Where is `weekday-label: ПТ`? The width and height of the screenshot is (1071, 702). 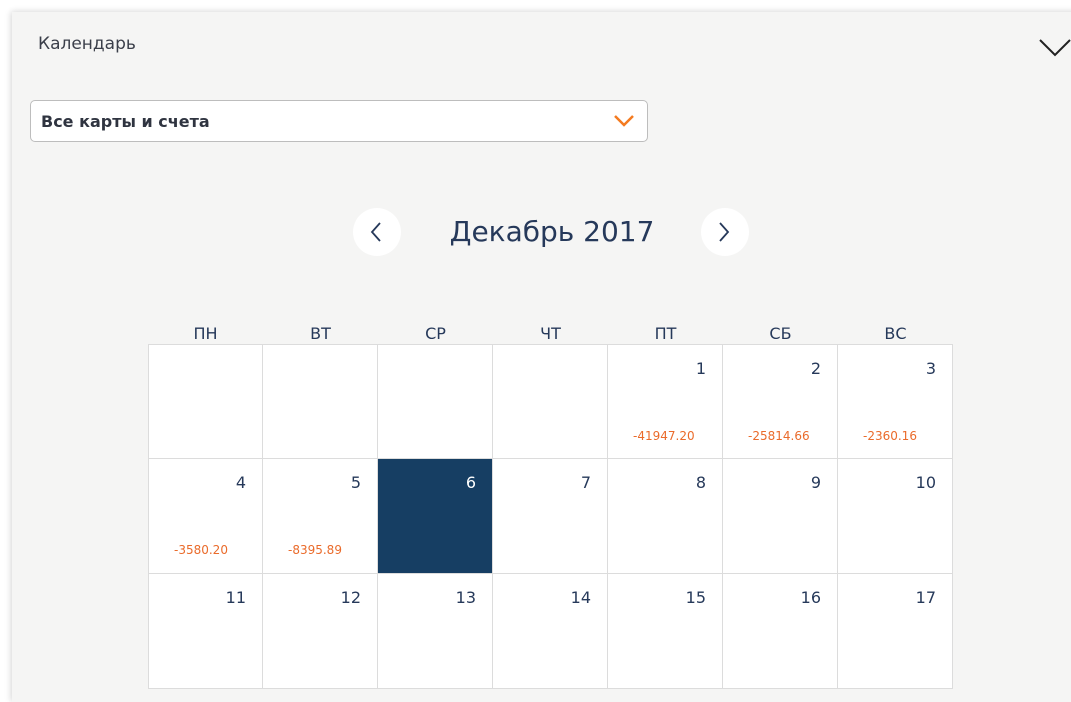
weekday-label: ПТ is located at coordinates (665, 333).